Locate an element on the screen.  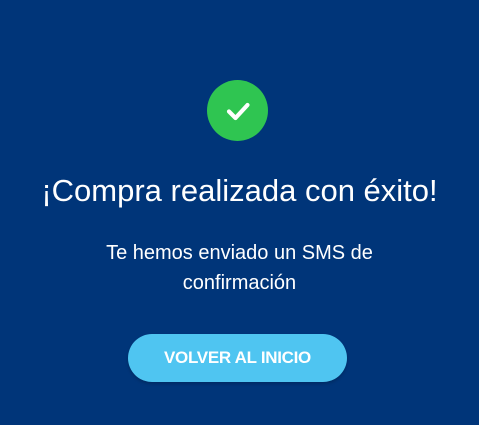
success-badge is located at coordinates (237, 110).